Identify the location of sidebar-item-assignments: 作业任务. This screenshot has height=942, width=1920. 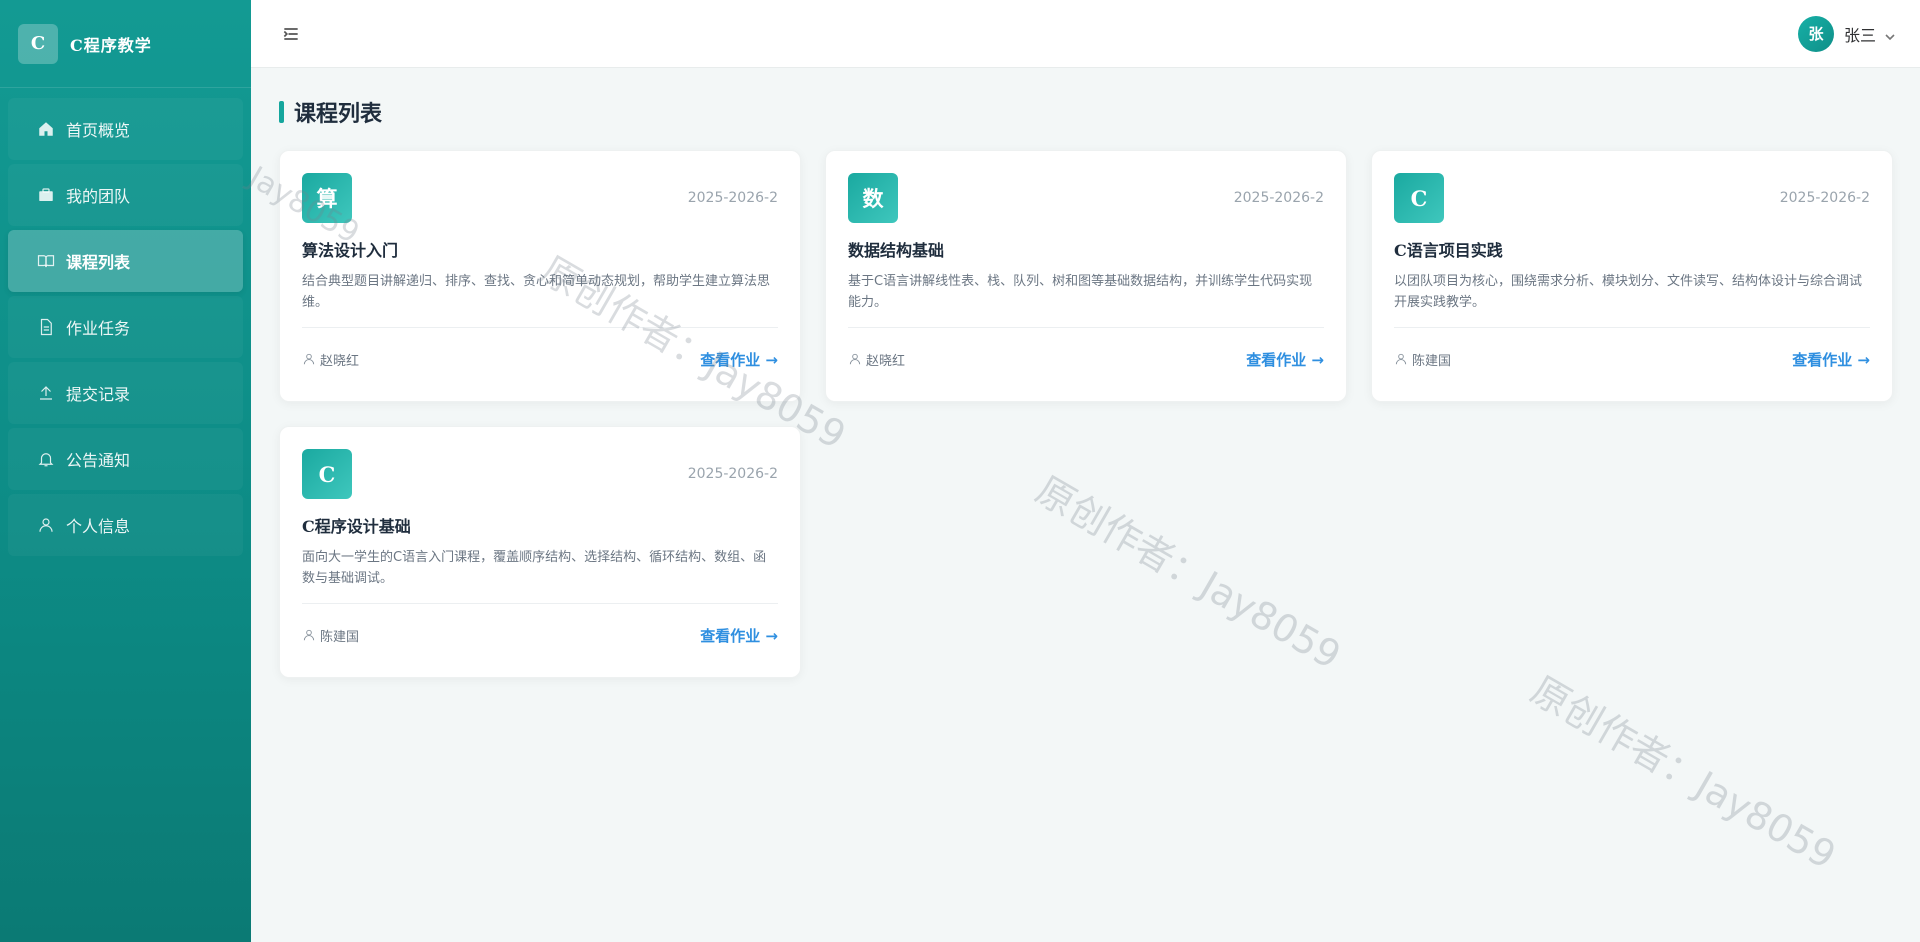
(125, 327).